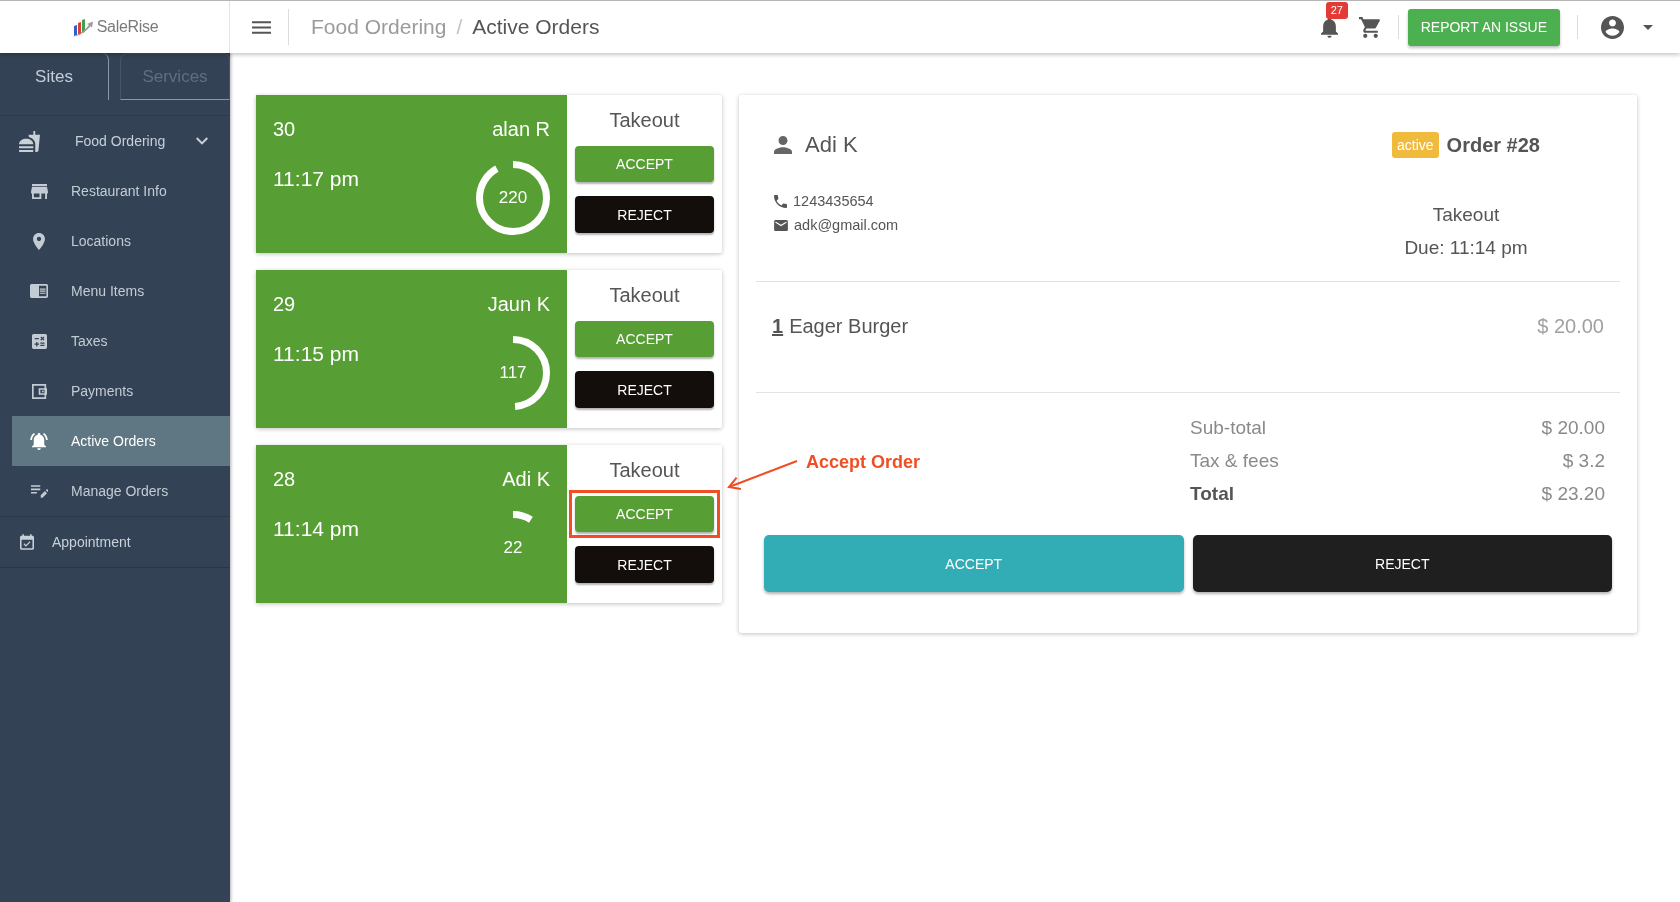 The width and height of the screenshot is (1680, 902). What do you see at coordinates (1234, 461) in the screenshot?
I see `summary-label: Tax & fees` at bounding box center [1234, 461].